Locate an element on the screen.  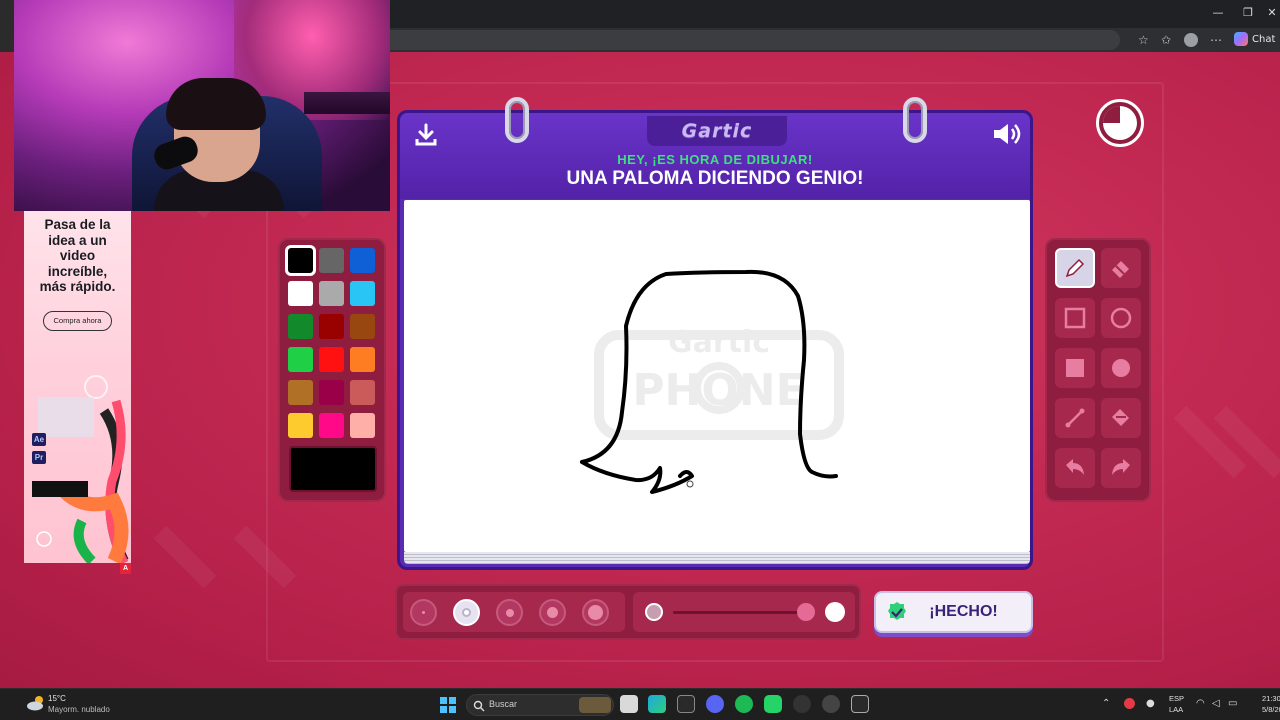
opacity-min-icon is located at coordinates (654, 612).